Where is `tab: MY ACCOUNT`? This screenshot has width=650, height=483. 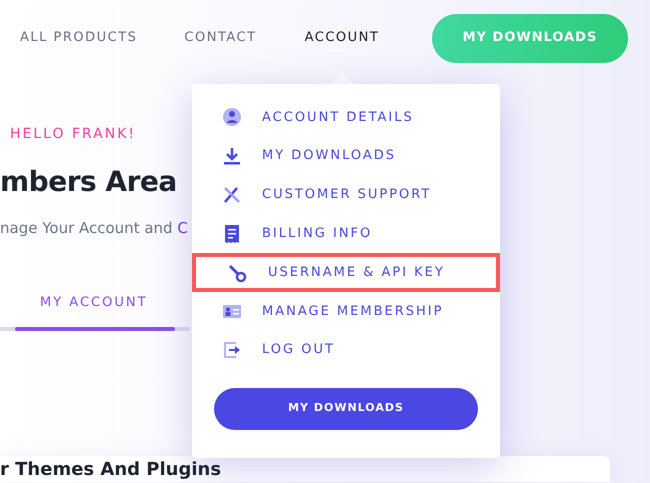 tab: MY ACCOUNT is located at coordinates (74, 303).